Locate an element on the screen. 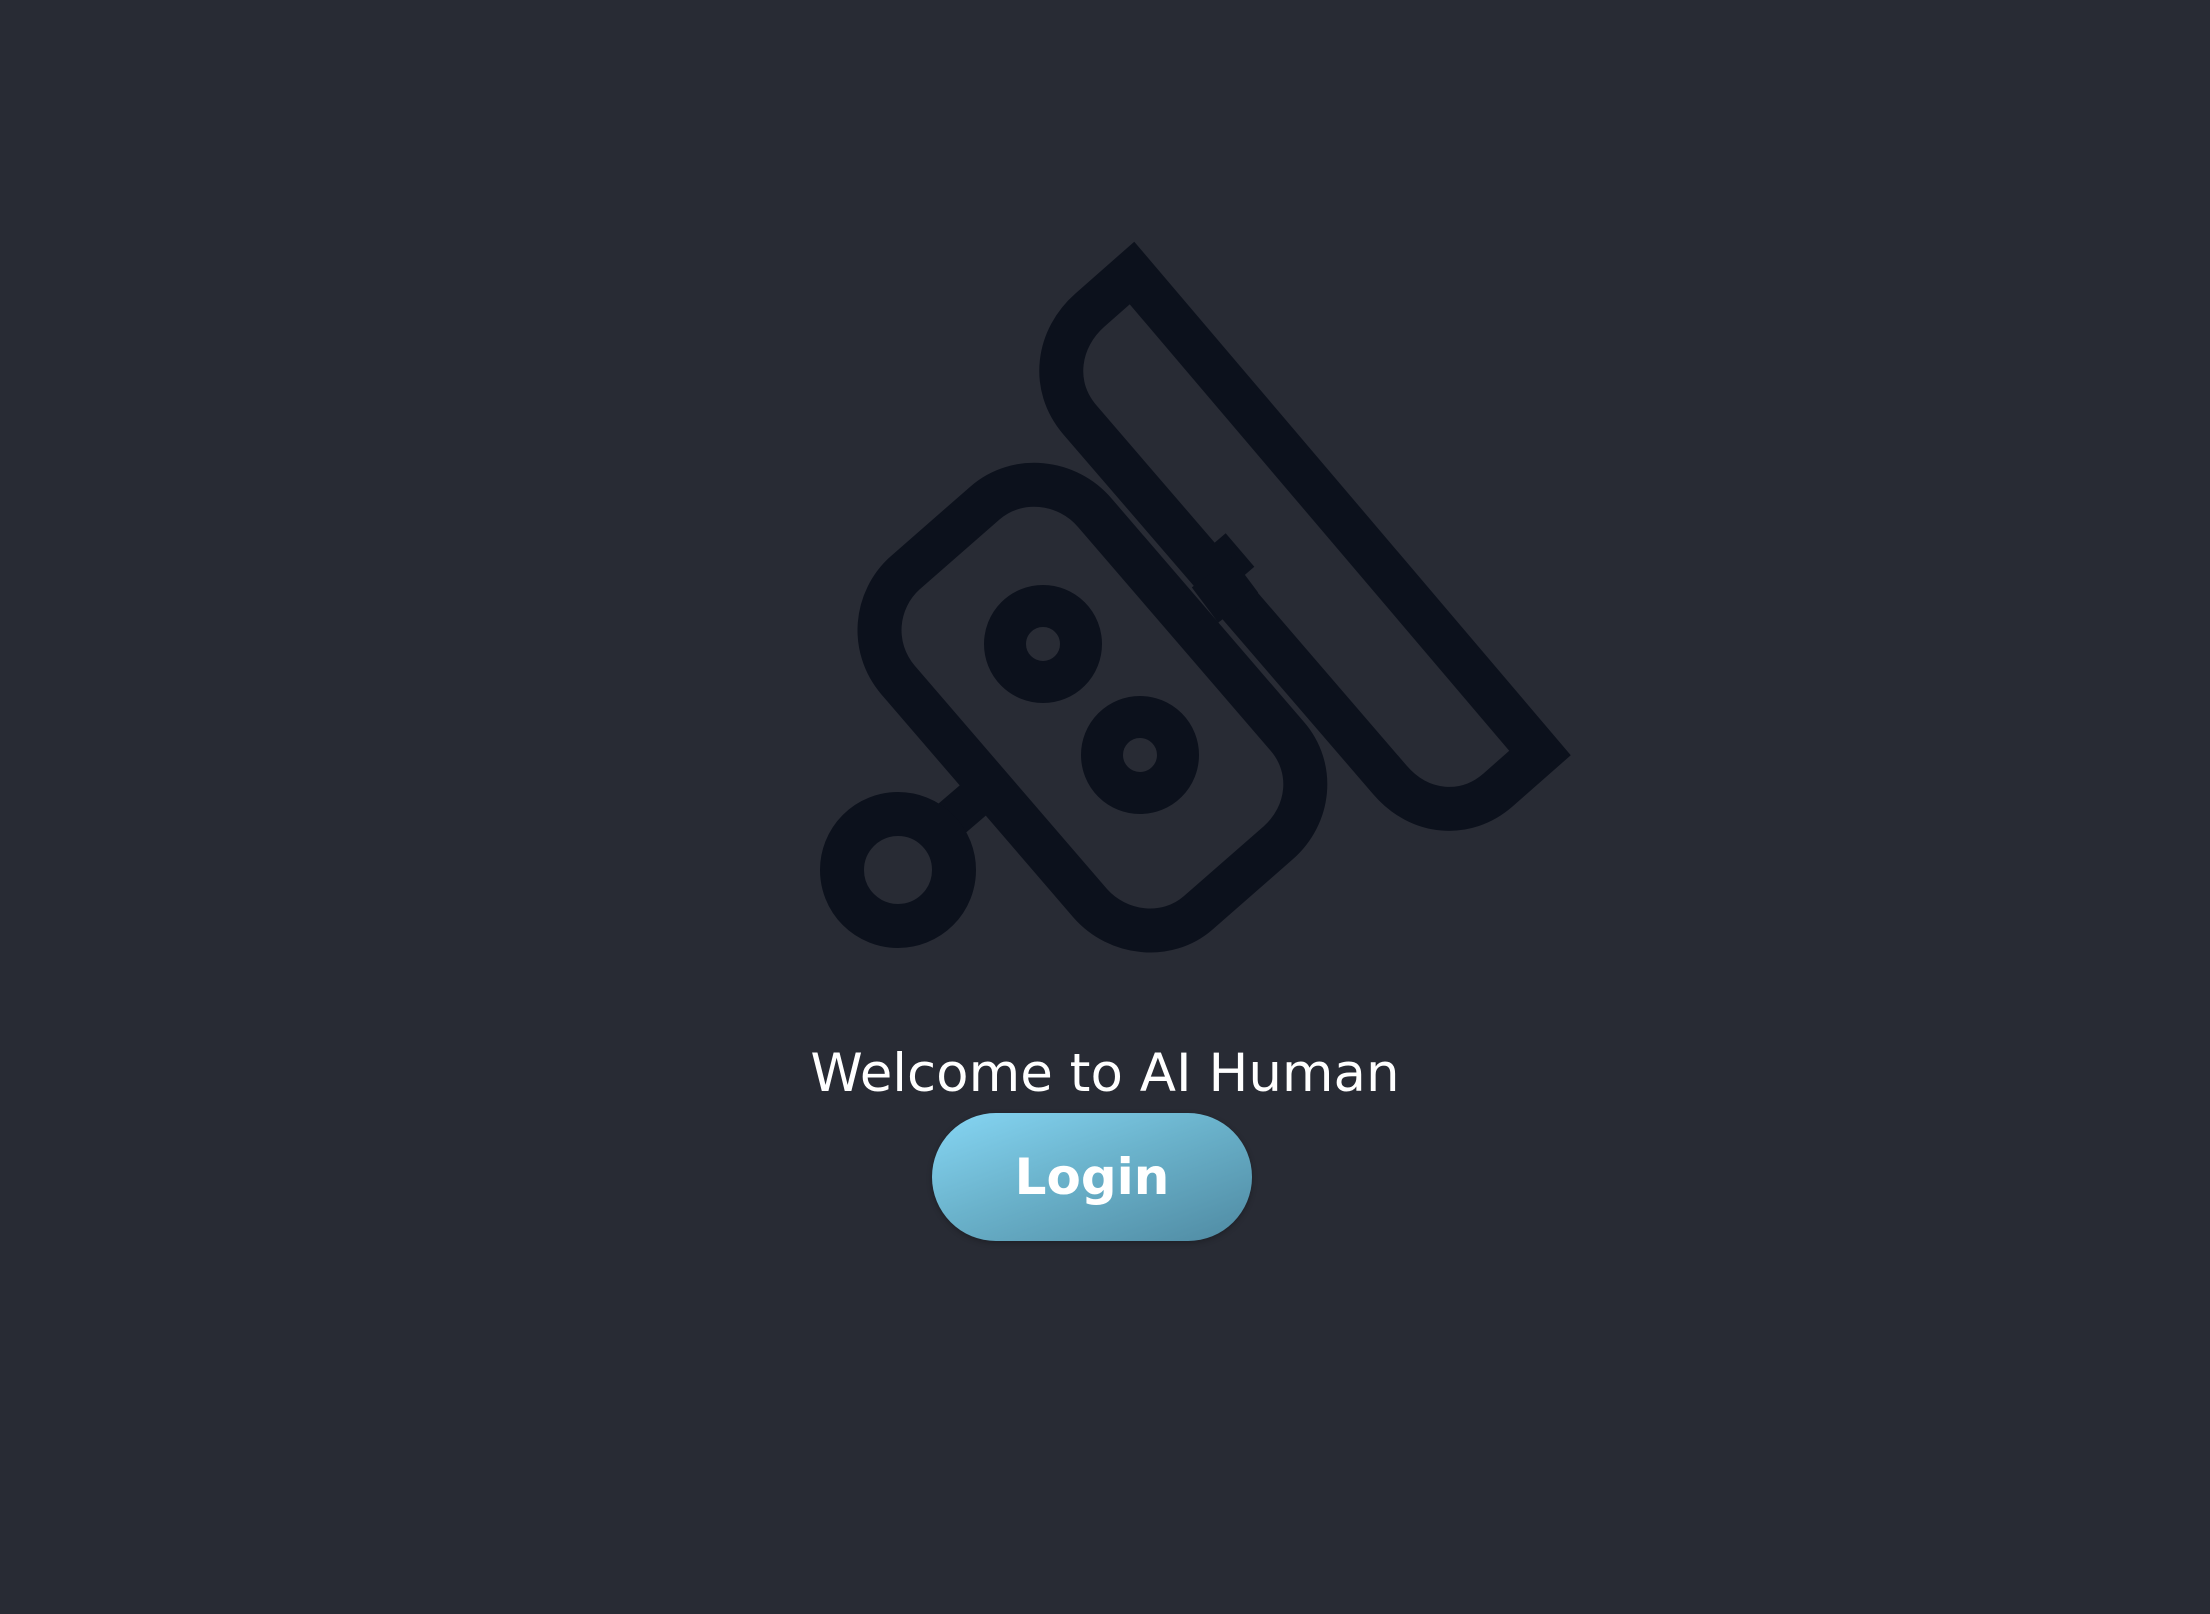  welcome-heading: Welcome to AI Human is located at coordinates (1105, 1073).